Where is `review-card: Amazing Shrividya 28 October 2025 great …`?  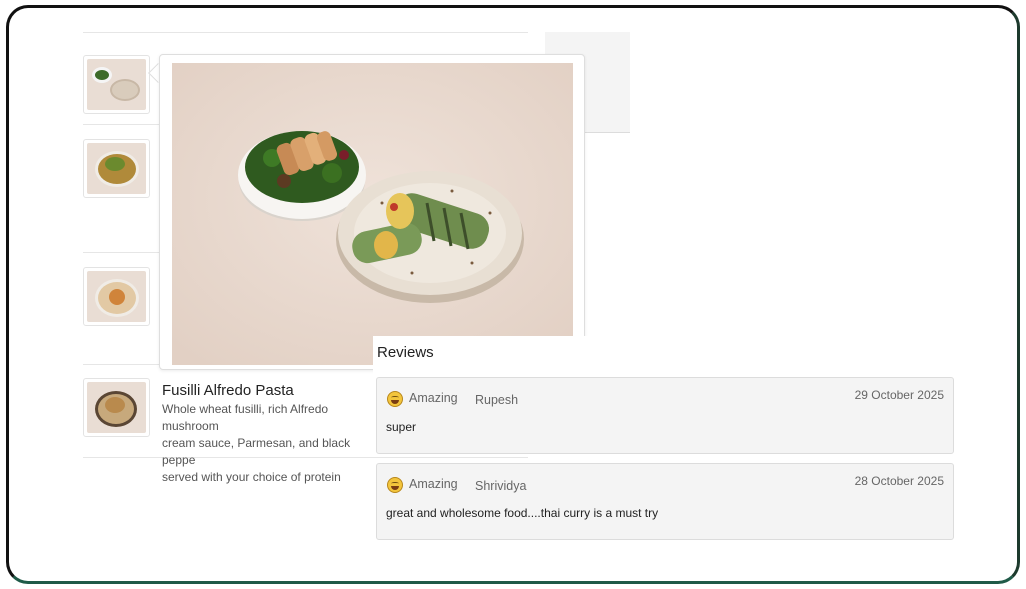
review-card: Amazing Shrividya 28 October 2025 great … is located at coordinates (665, 501).